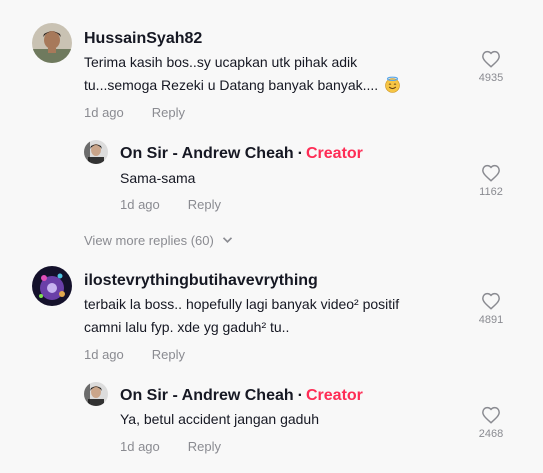  I want to click on view-more-replies-button: View more replies (60), so click(158, 240).